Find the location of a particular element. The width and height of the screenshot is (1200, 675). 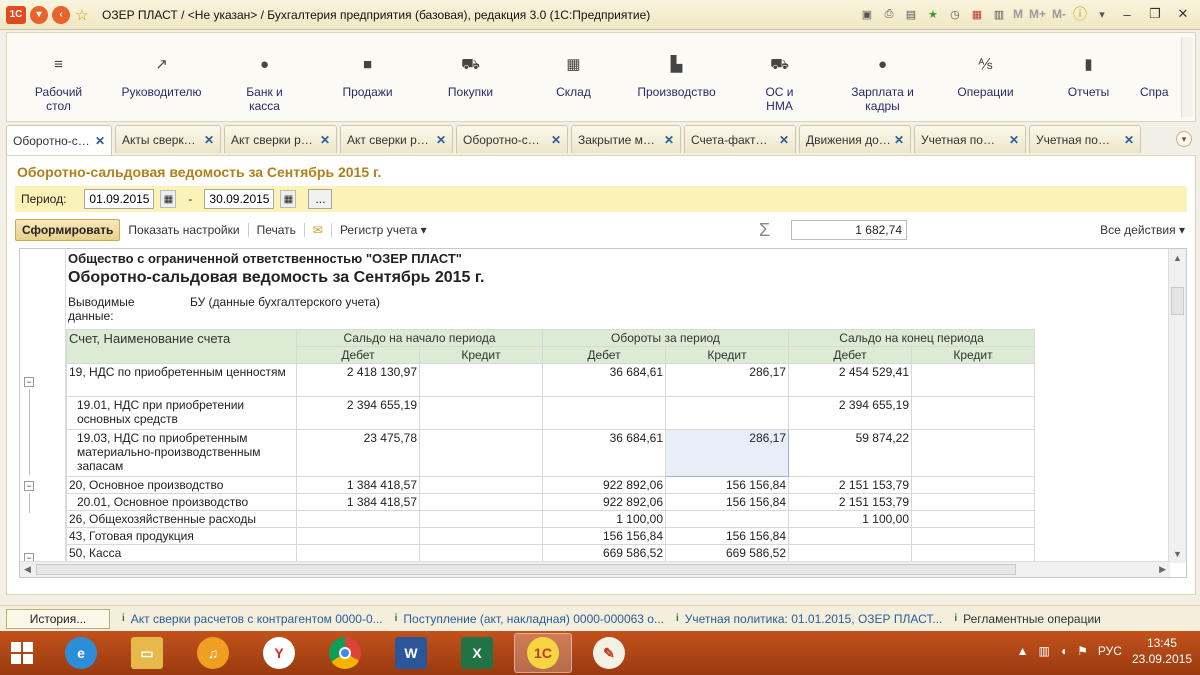

tab-policy-1: Учетная по… ✕ is located at coordinates (970, 139).